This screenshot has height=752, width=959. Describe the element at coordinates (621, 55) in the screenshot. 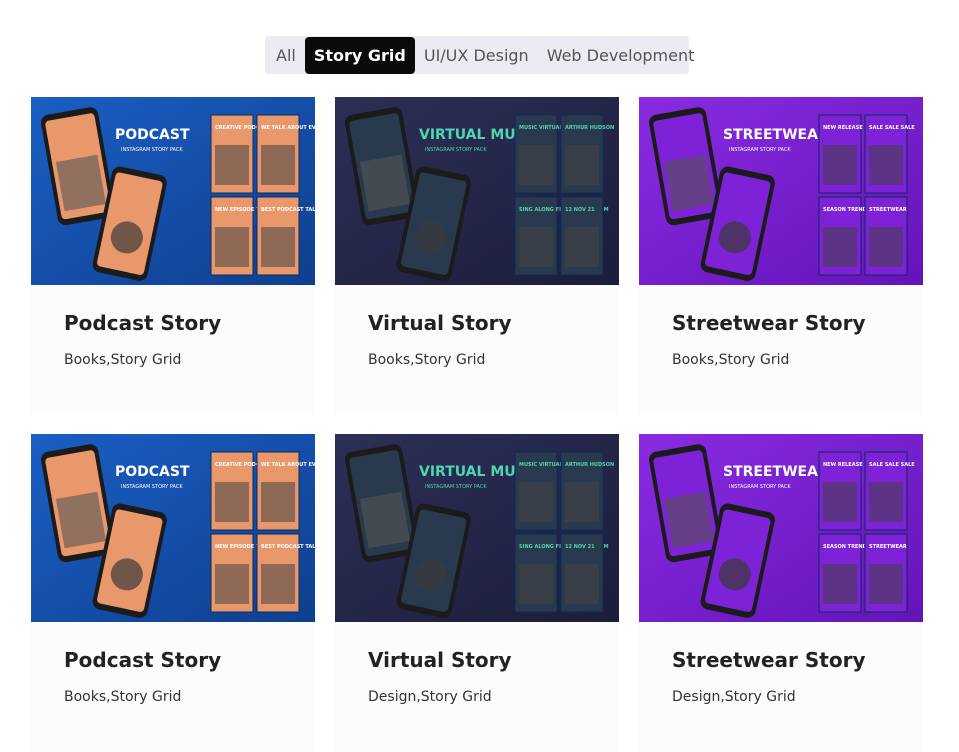

I see `filter-web-development: Web Development` at that location.